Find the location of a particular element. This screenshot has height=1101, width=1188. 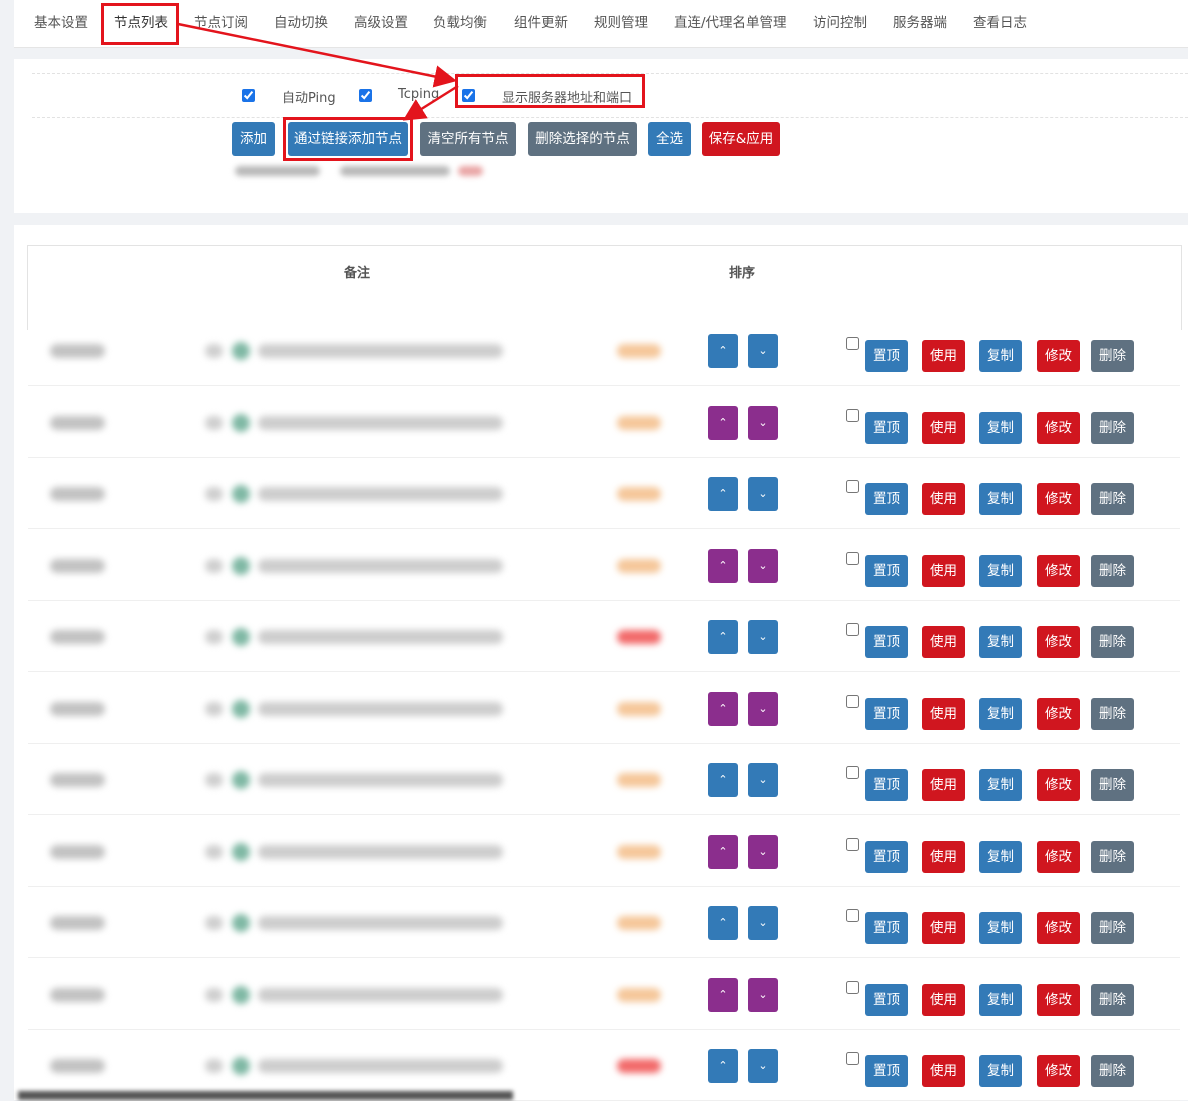

annotation-arrows is located at coordinates (318, 71).